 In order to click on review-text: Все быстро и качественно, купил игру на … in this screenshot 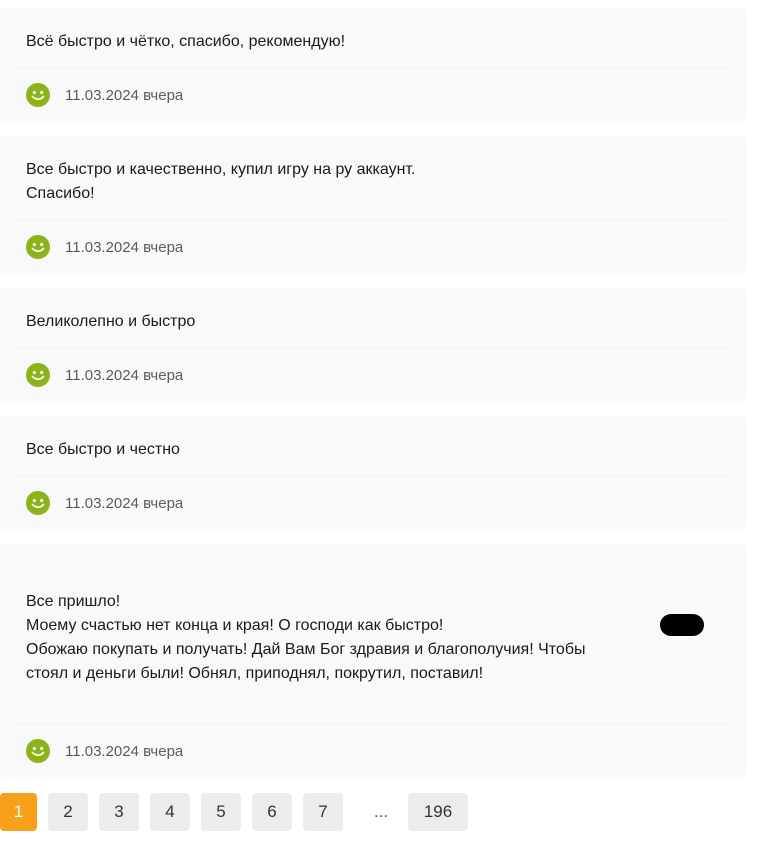, I will do `click(221, 181)`.